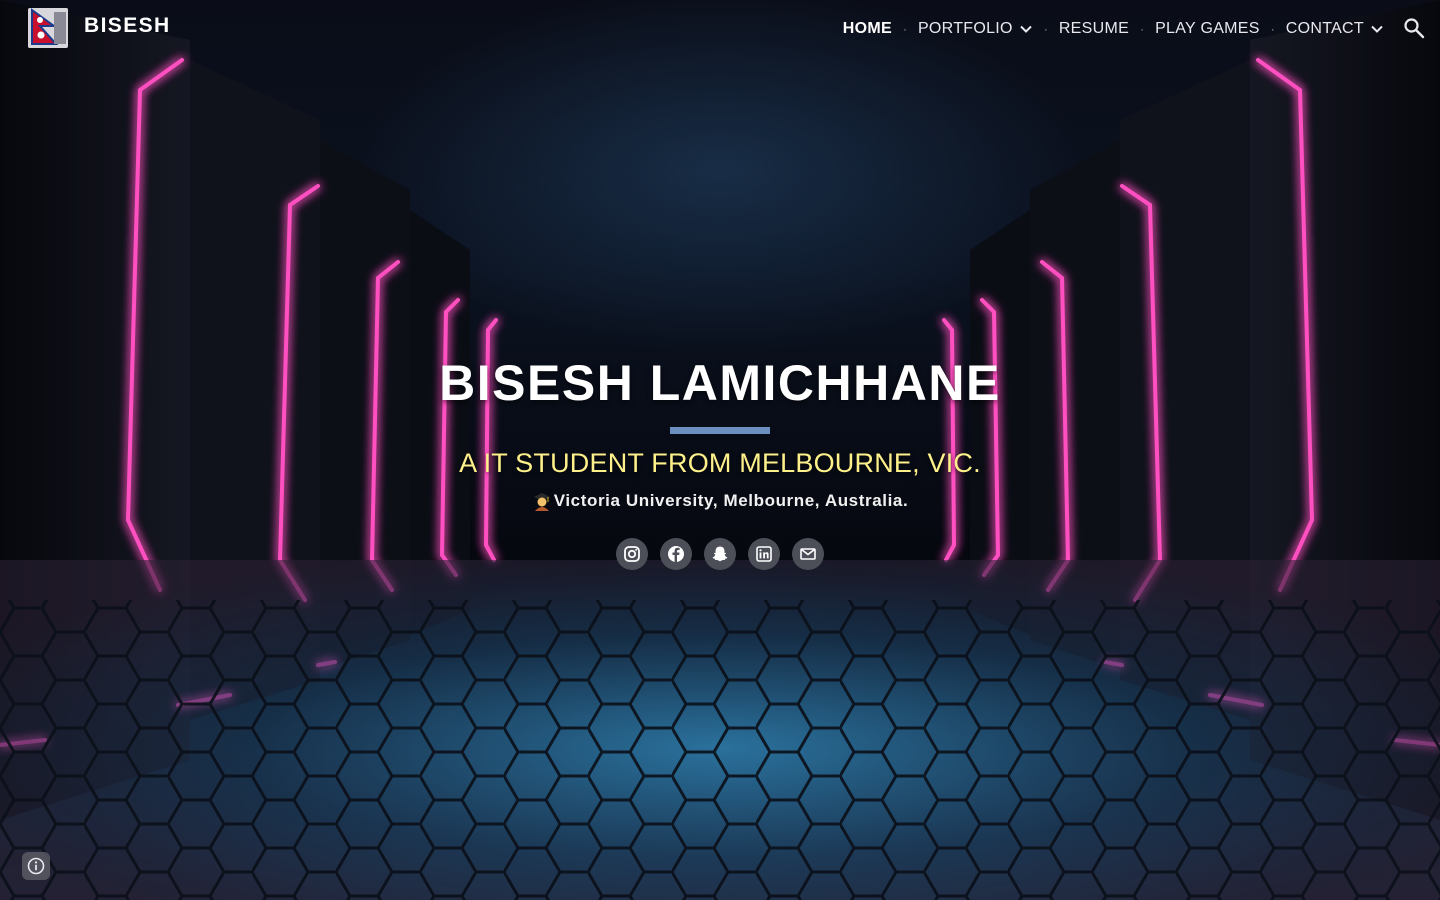 This screenshot has height=900, width=1440. I want to click on nav-item-label: HOME, so click(867, 28).